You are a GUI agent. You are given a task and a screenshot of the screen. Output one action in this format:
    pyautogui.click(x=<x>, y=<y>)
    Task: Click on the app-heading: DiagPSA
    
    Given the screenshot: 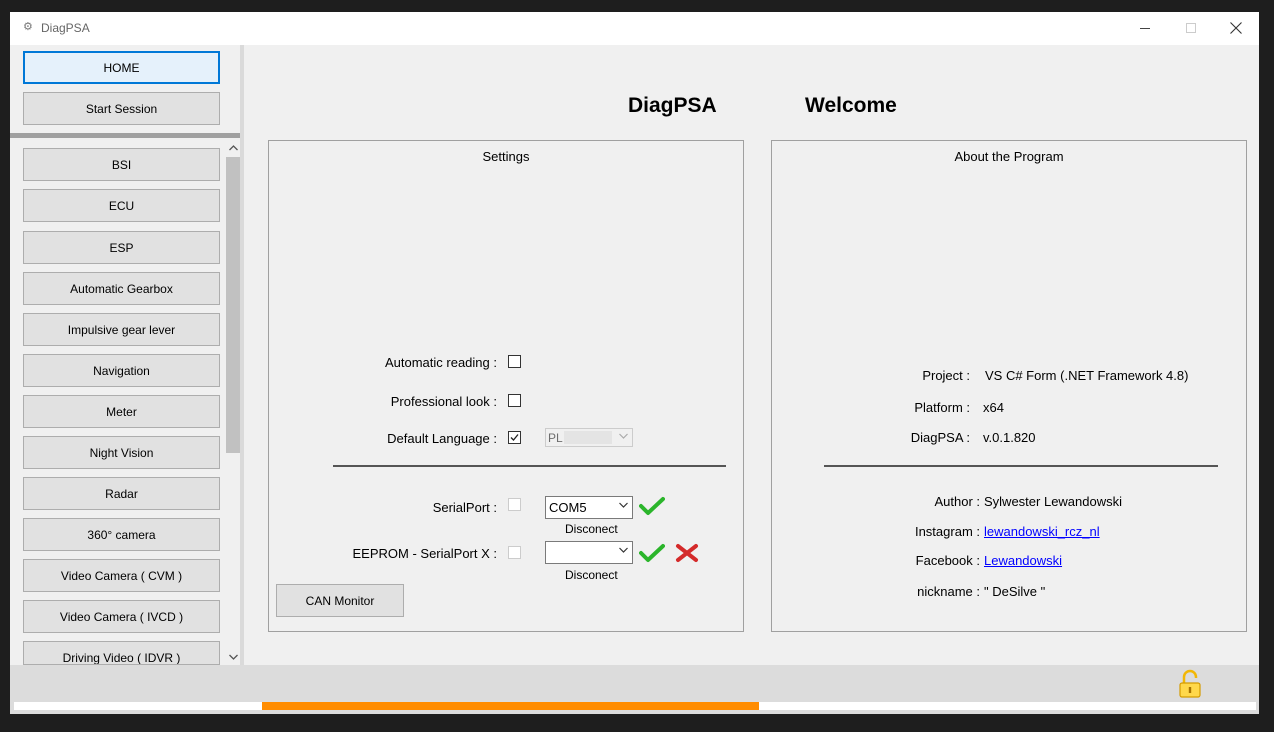 What is the action you would take?
    pyautogui.click(x=672, y=105)
    